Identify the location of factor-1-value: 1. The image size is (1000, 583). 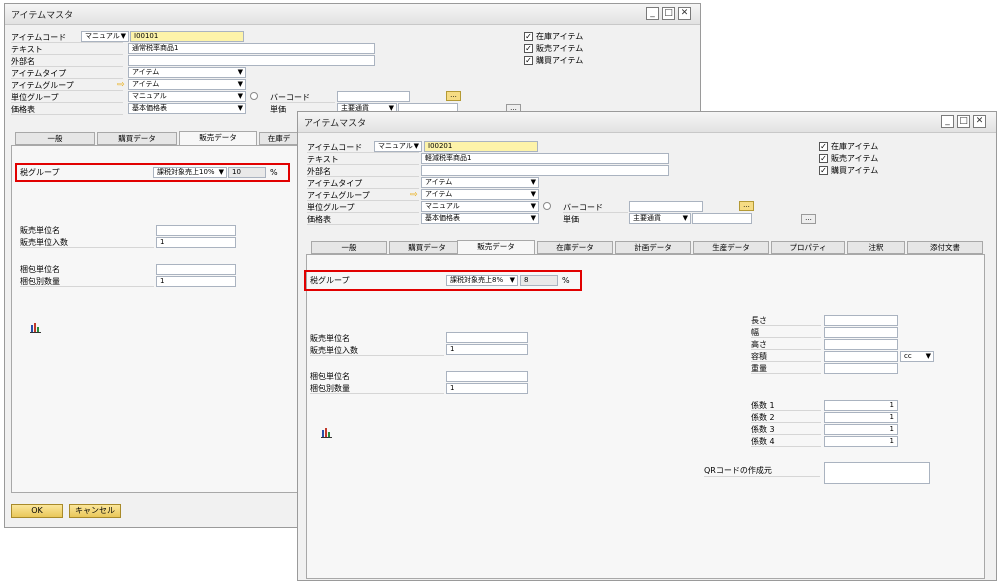
(891, 405).